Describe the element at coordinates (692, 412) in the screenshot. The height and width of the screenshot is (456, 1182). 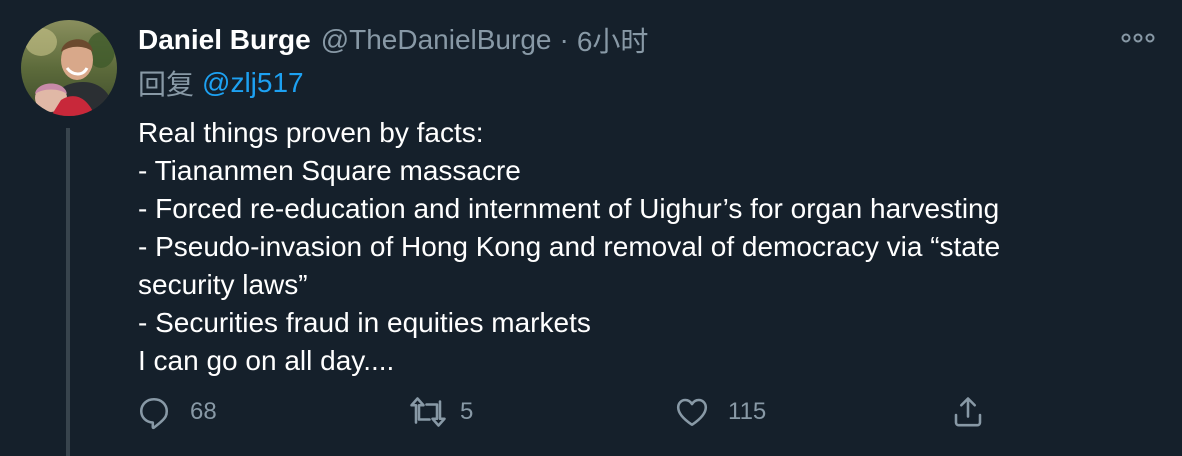
I see `heart-icon` at that location.